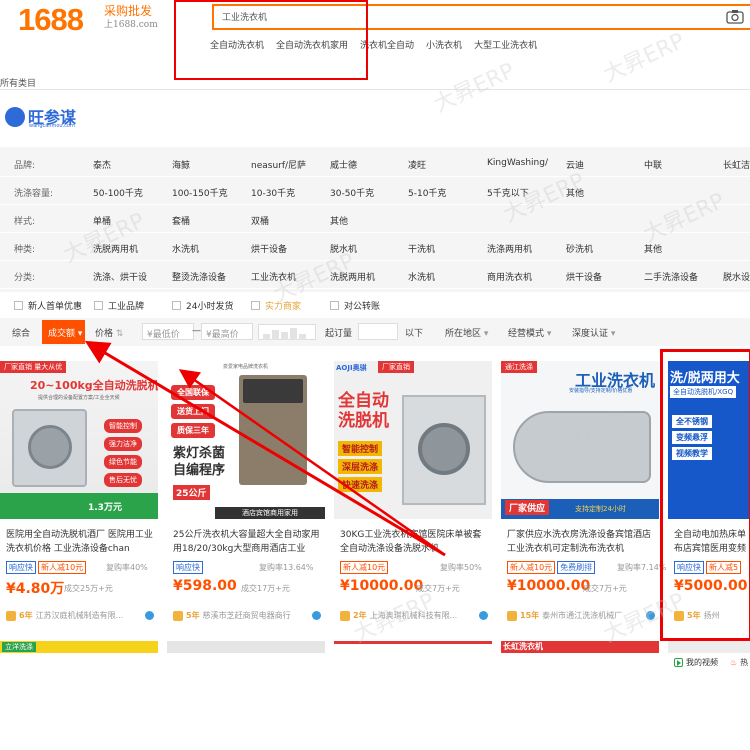 The image size is (750, 750). What do you see at coordinates (415, 542) in the screenshot?
I see `product-title: 30KG工业洗衣机宾馆医院床单被套全自动洗涤设备洗脱水机` at bounding box center [415, 542].